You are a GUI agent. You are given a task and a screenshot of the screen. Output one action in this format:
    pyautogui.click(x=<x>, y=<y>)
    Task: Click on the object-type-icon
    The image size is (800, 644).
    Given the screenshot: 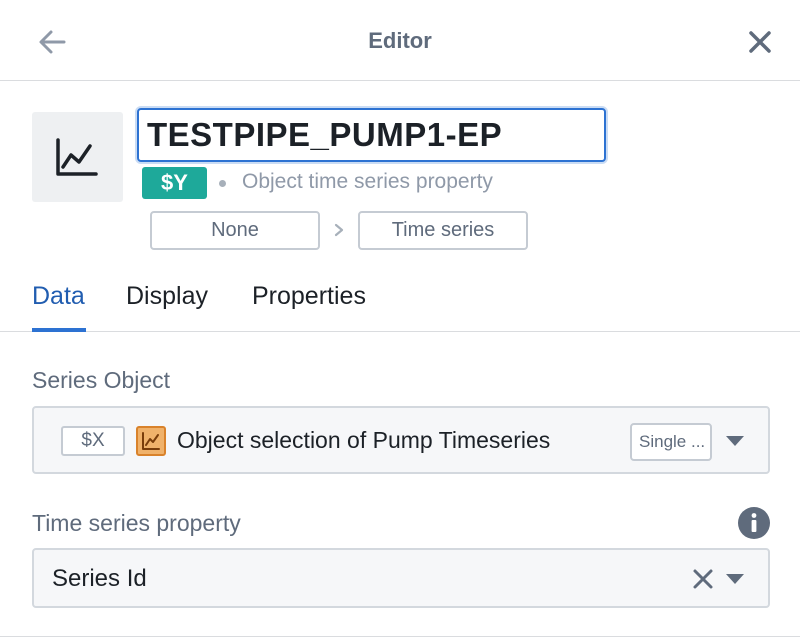 What is the action you would take?
    pyautogui.click(x=151, y=441)
    